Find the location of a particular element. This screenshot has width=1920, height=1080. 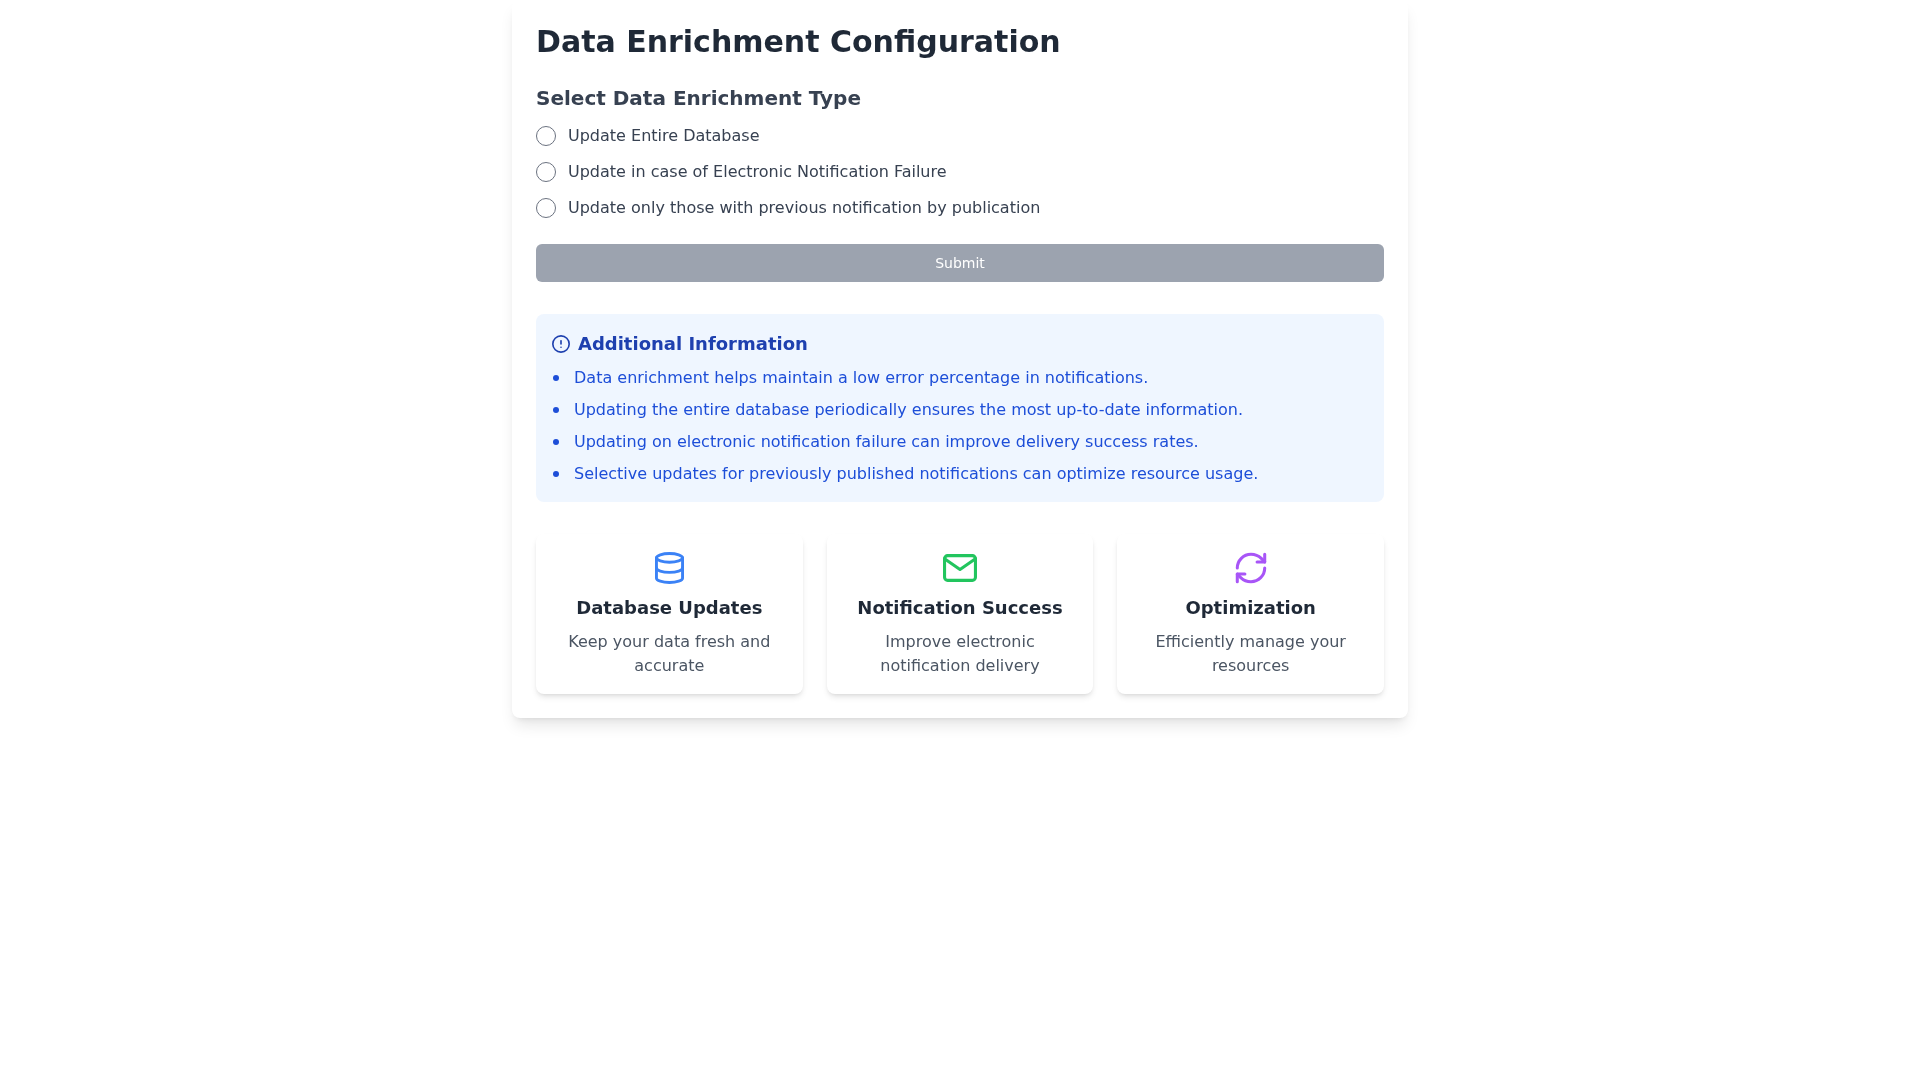

info-text: Data enrichment helps maintain a low error percentage in notifications. is located at coordinates (861, 378).